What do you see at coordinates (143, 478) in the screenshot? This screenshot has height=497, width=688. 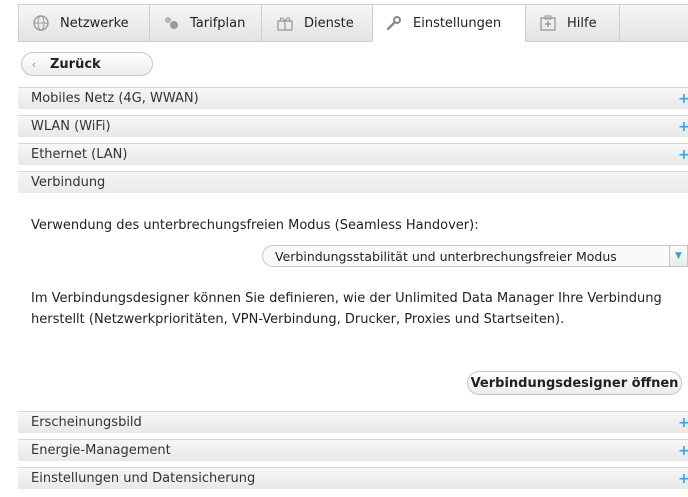 I see `section-label: Einstellungen und Datensicherung` at bounding box center [143, 478].